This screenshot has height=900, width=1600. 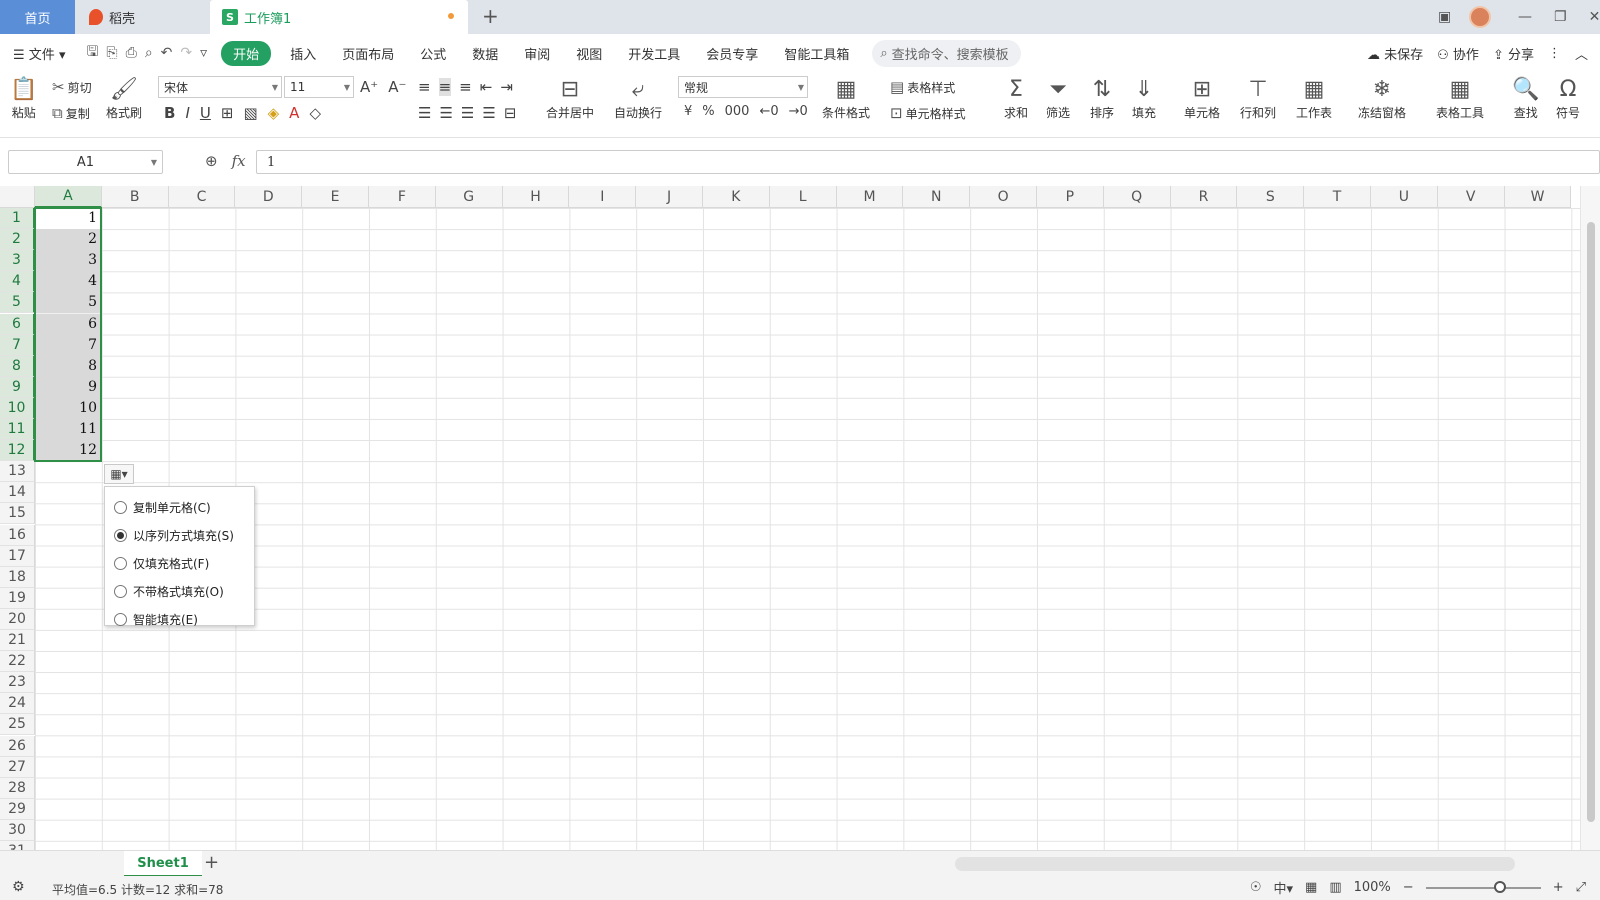 What do you see at coordinates (1311, 887) in the screenshot?
I see `normal-view-icon: ▦` at bounding box center [1311, 887].